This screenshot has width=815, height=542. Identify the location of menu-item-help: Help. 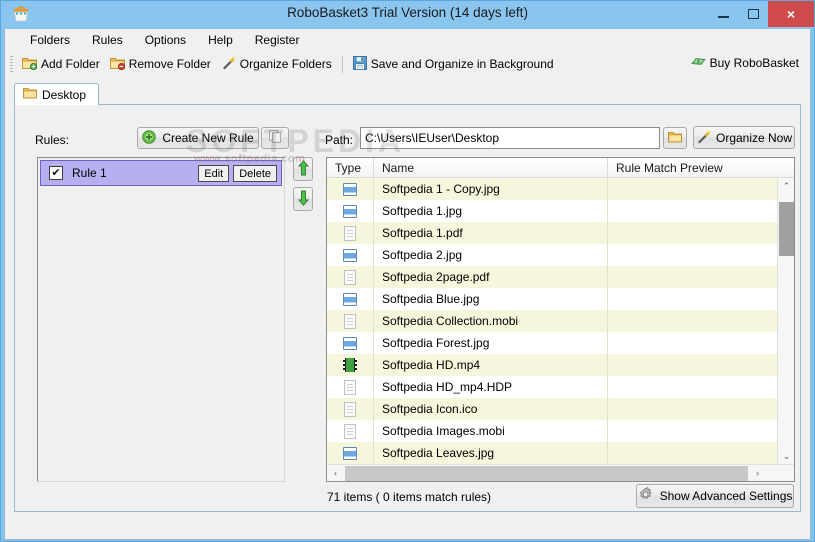
(220, 40).